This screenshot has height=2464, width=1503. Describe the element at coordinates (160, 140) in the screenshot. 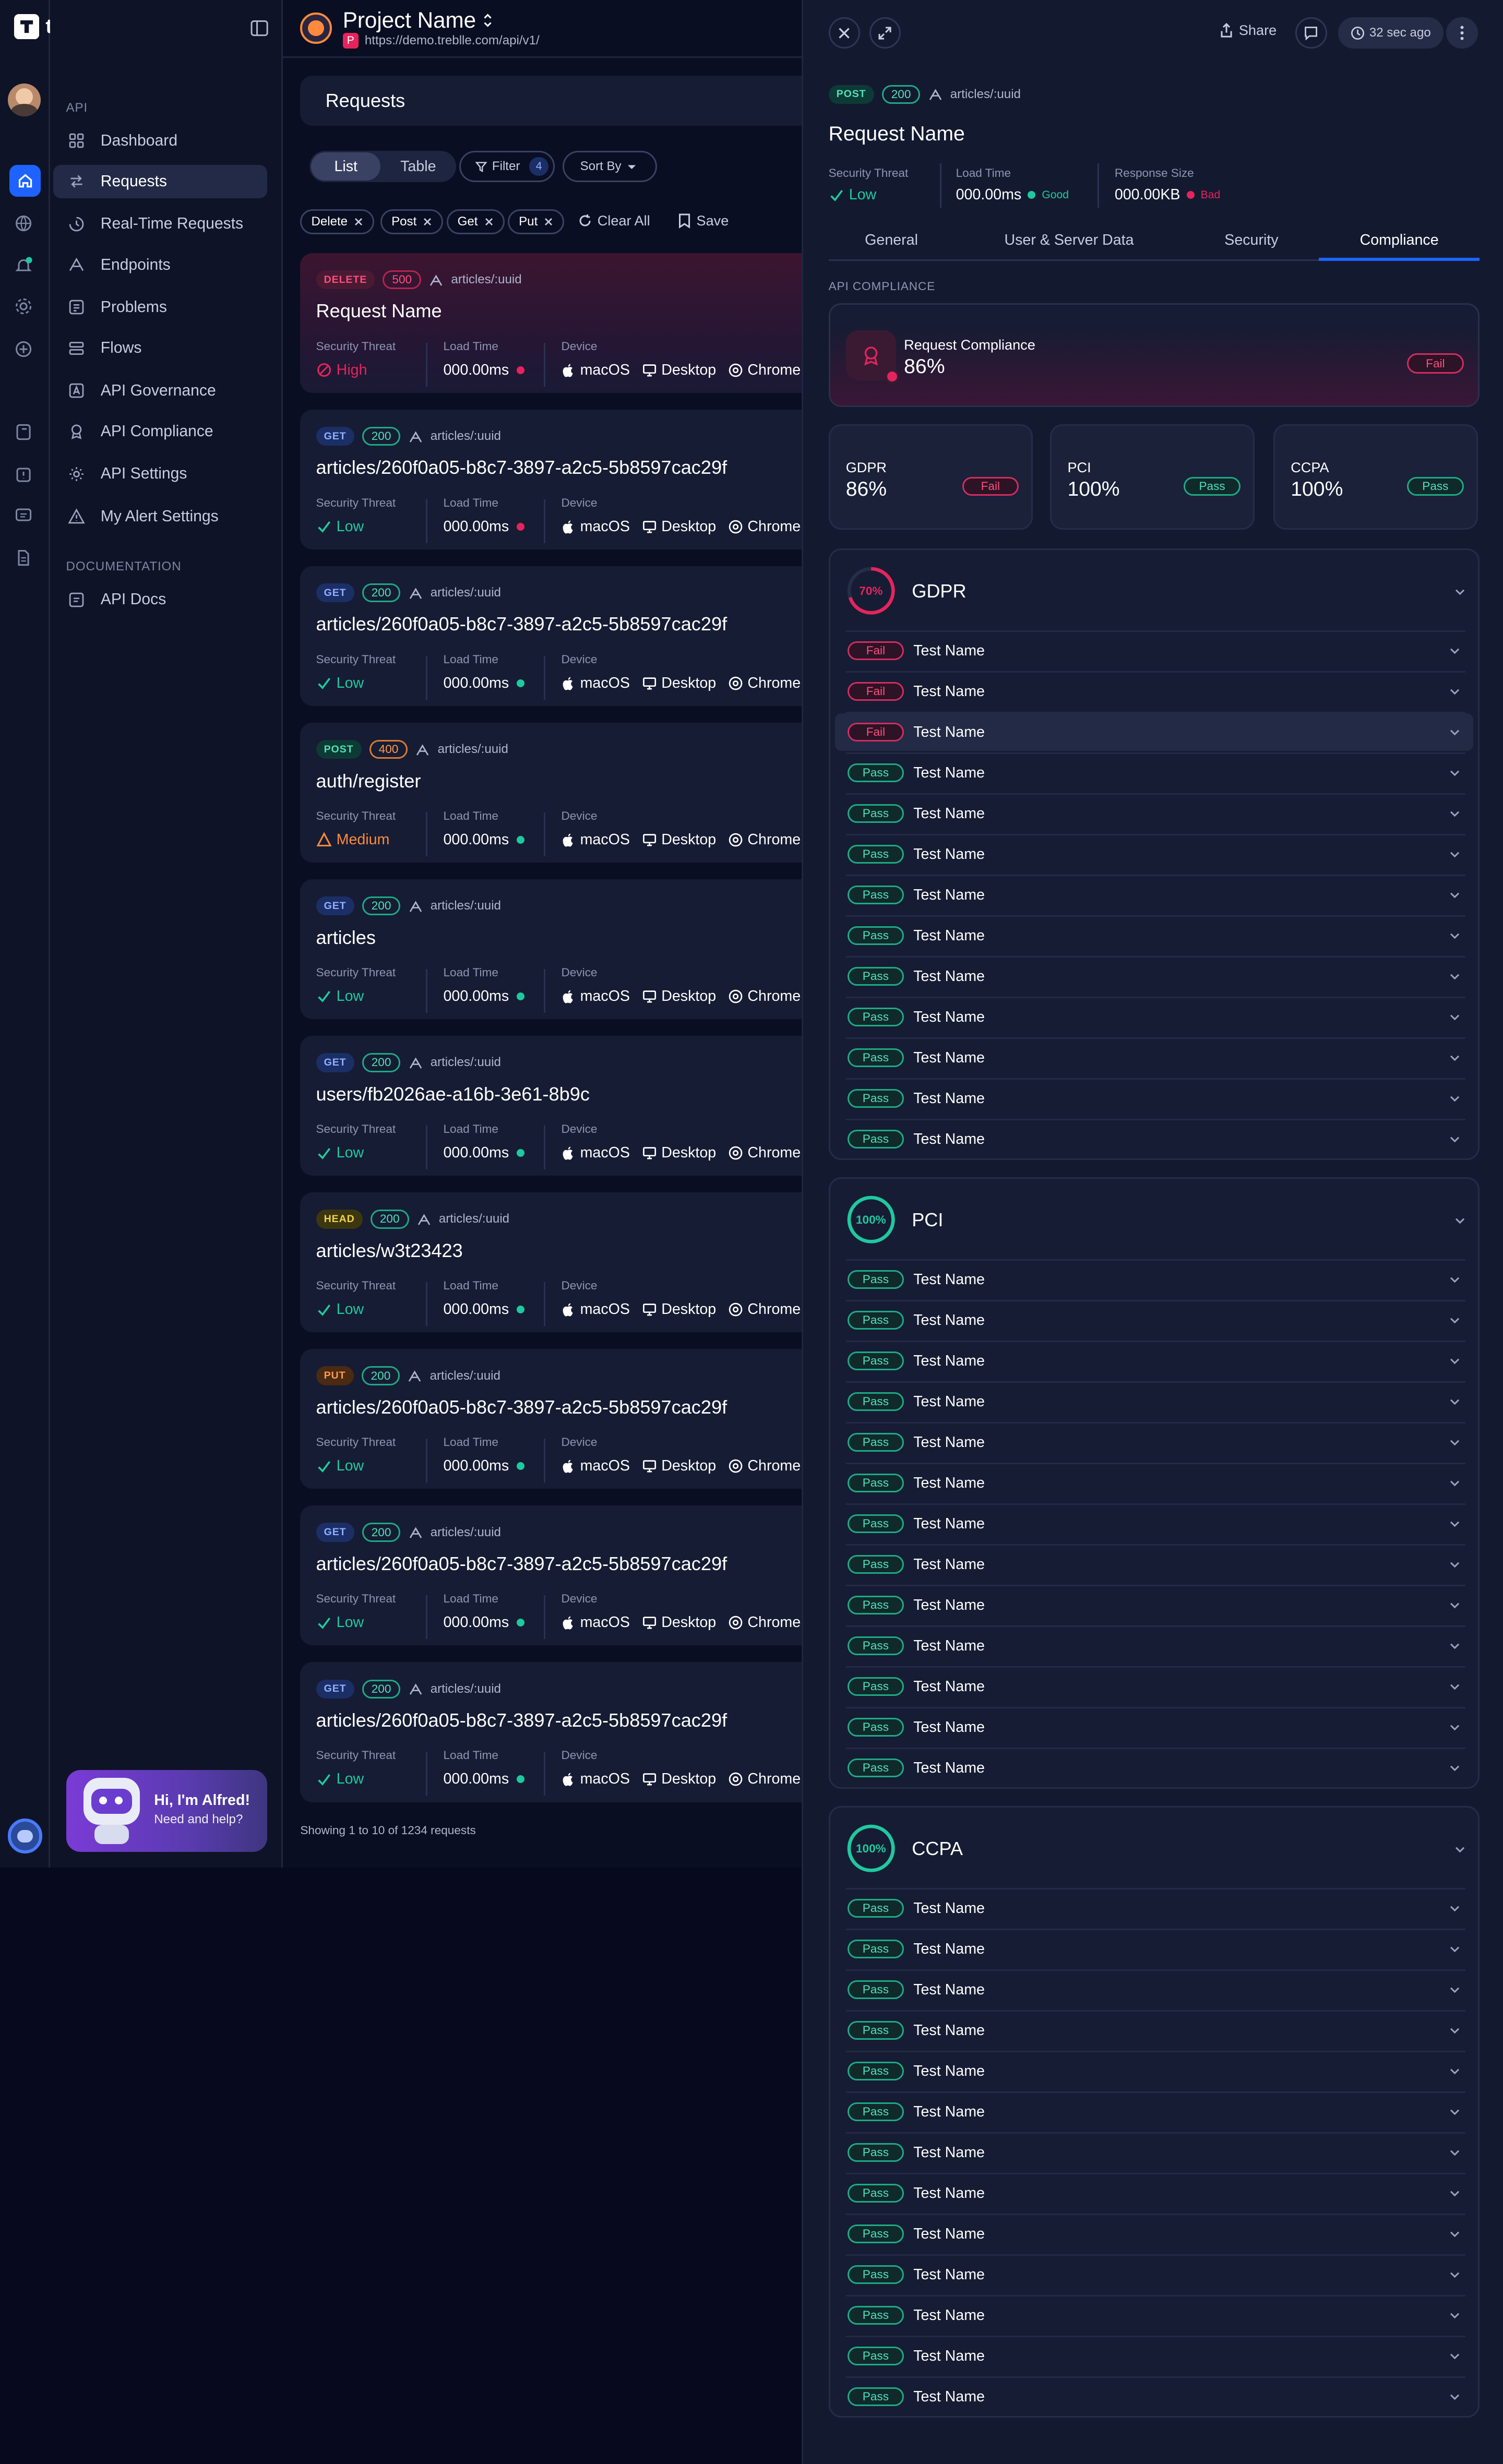

I see `sidebar-item-dashboard: Dashboard` at that location.